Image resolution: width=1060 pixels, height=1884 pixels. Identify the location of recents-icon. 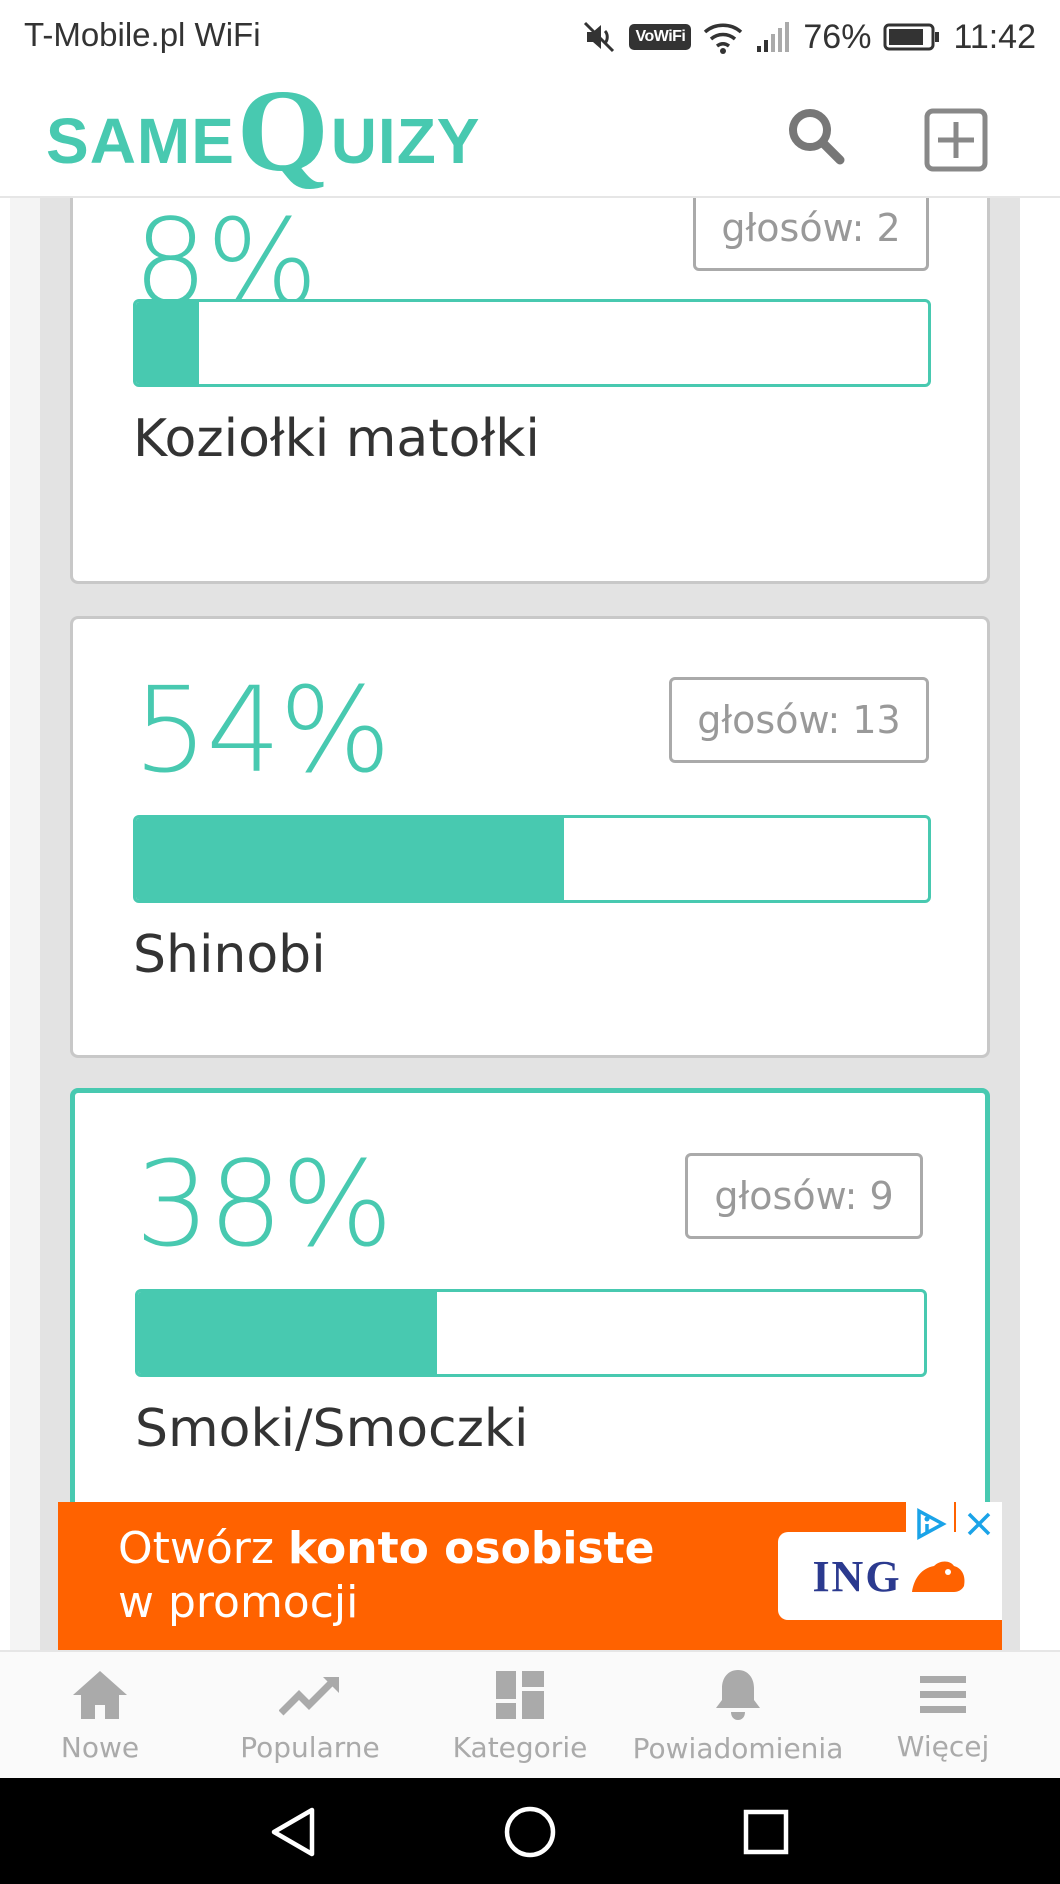
(766, 1832).